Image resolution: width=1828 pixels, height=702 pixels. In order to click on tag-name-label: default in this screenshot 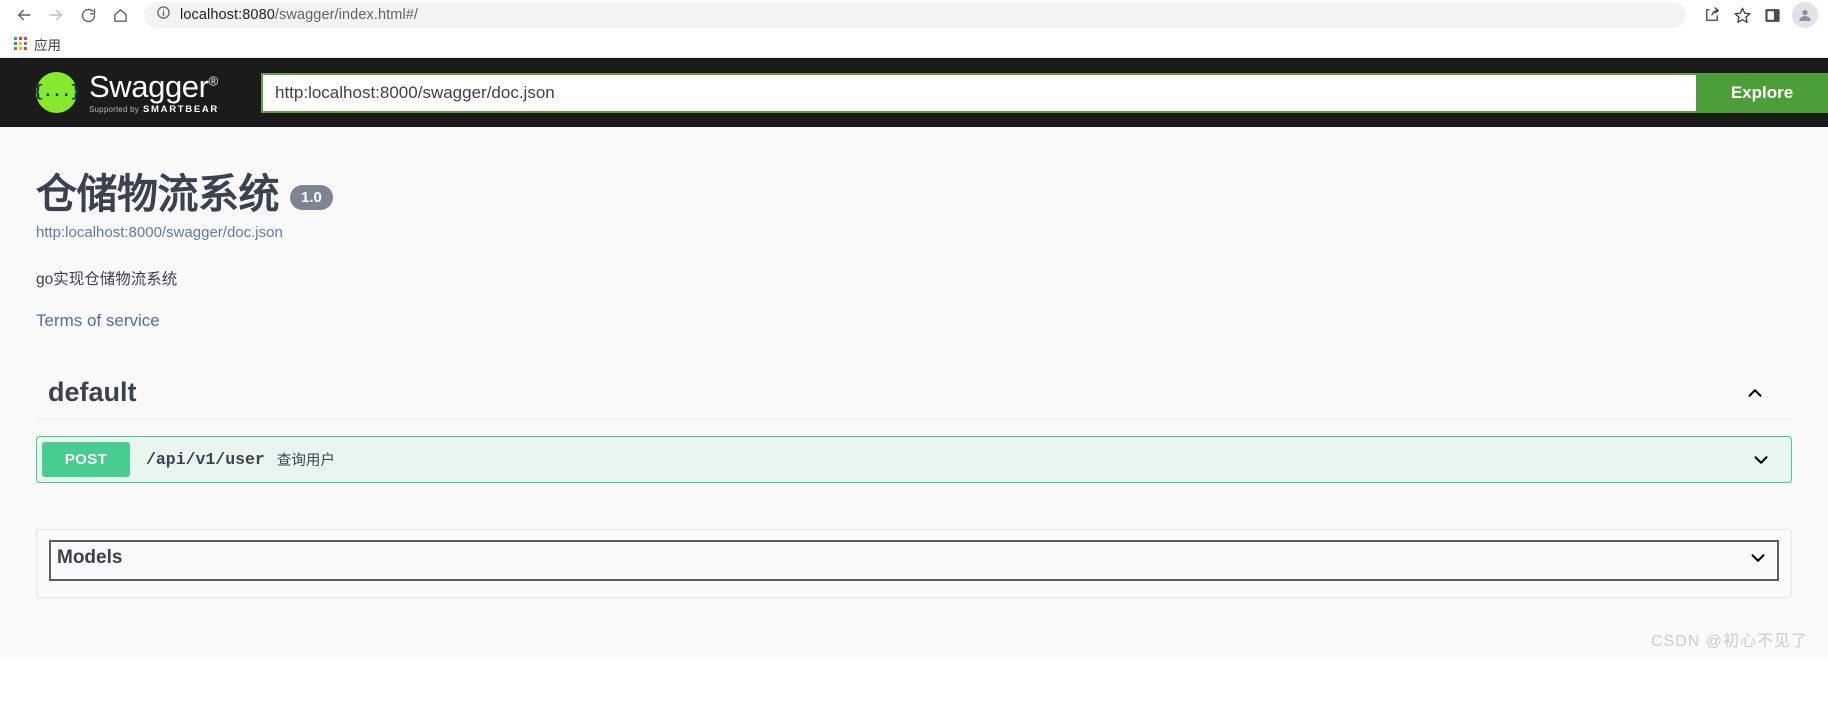, I will do `click(92, 392)`.